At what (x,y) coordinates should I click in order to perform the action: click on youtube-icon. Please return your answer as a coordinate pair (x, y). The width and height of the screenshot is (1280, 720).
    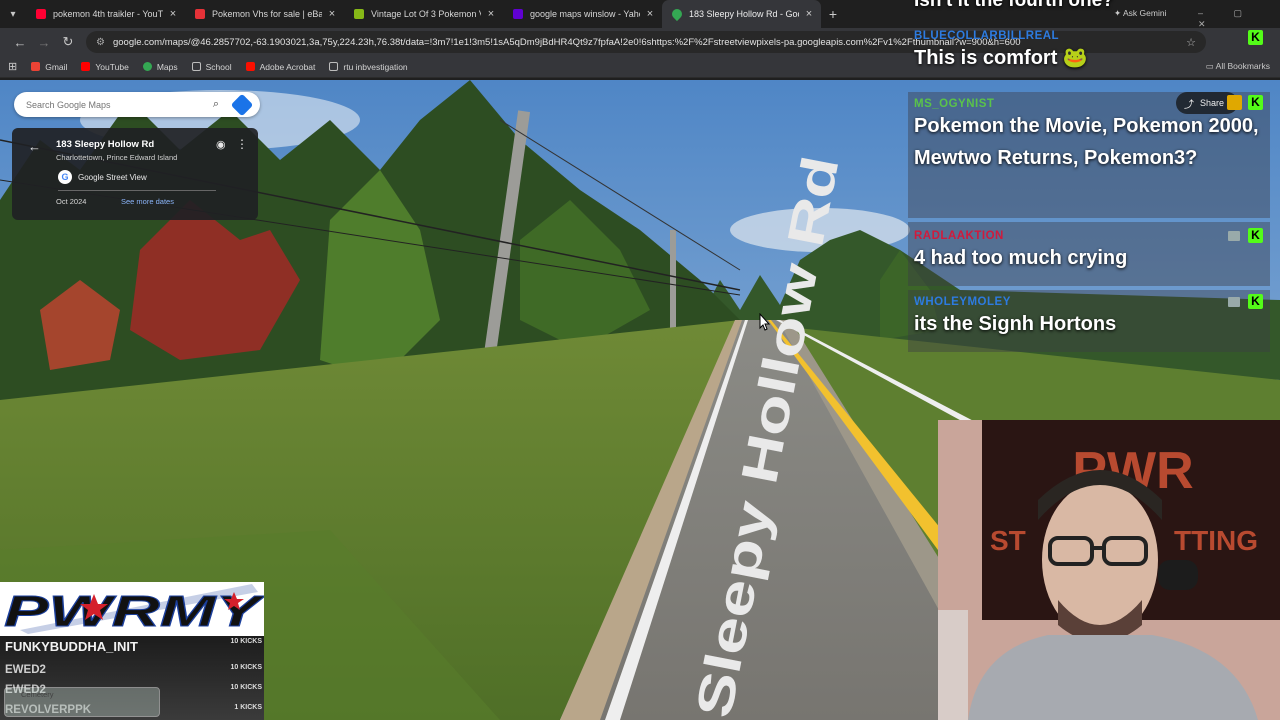
    Looking at the image, I should click on (86, 66).